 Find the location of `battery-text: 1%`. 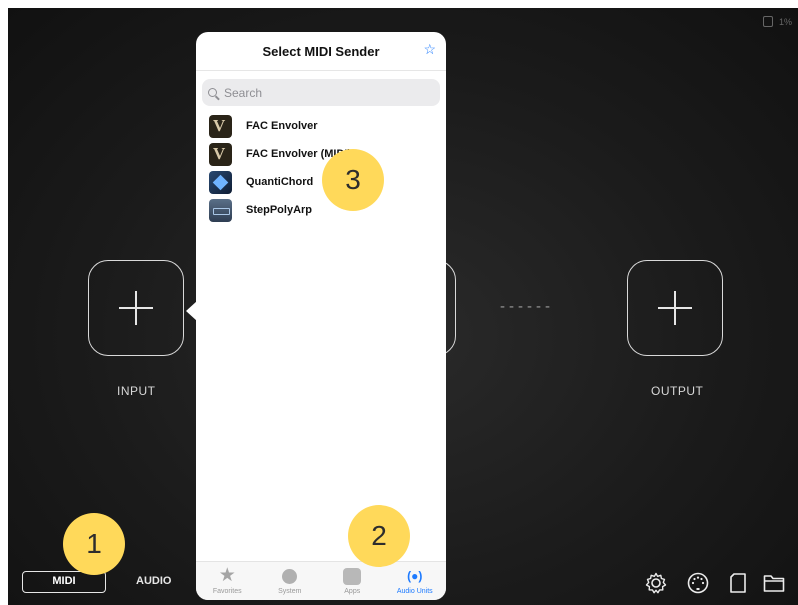

battery-text: 1% is located at coordinates (785, 21).